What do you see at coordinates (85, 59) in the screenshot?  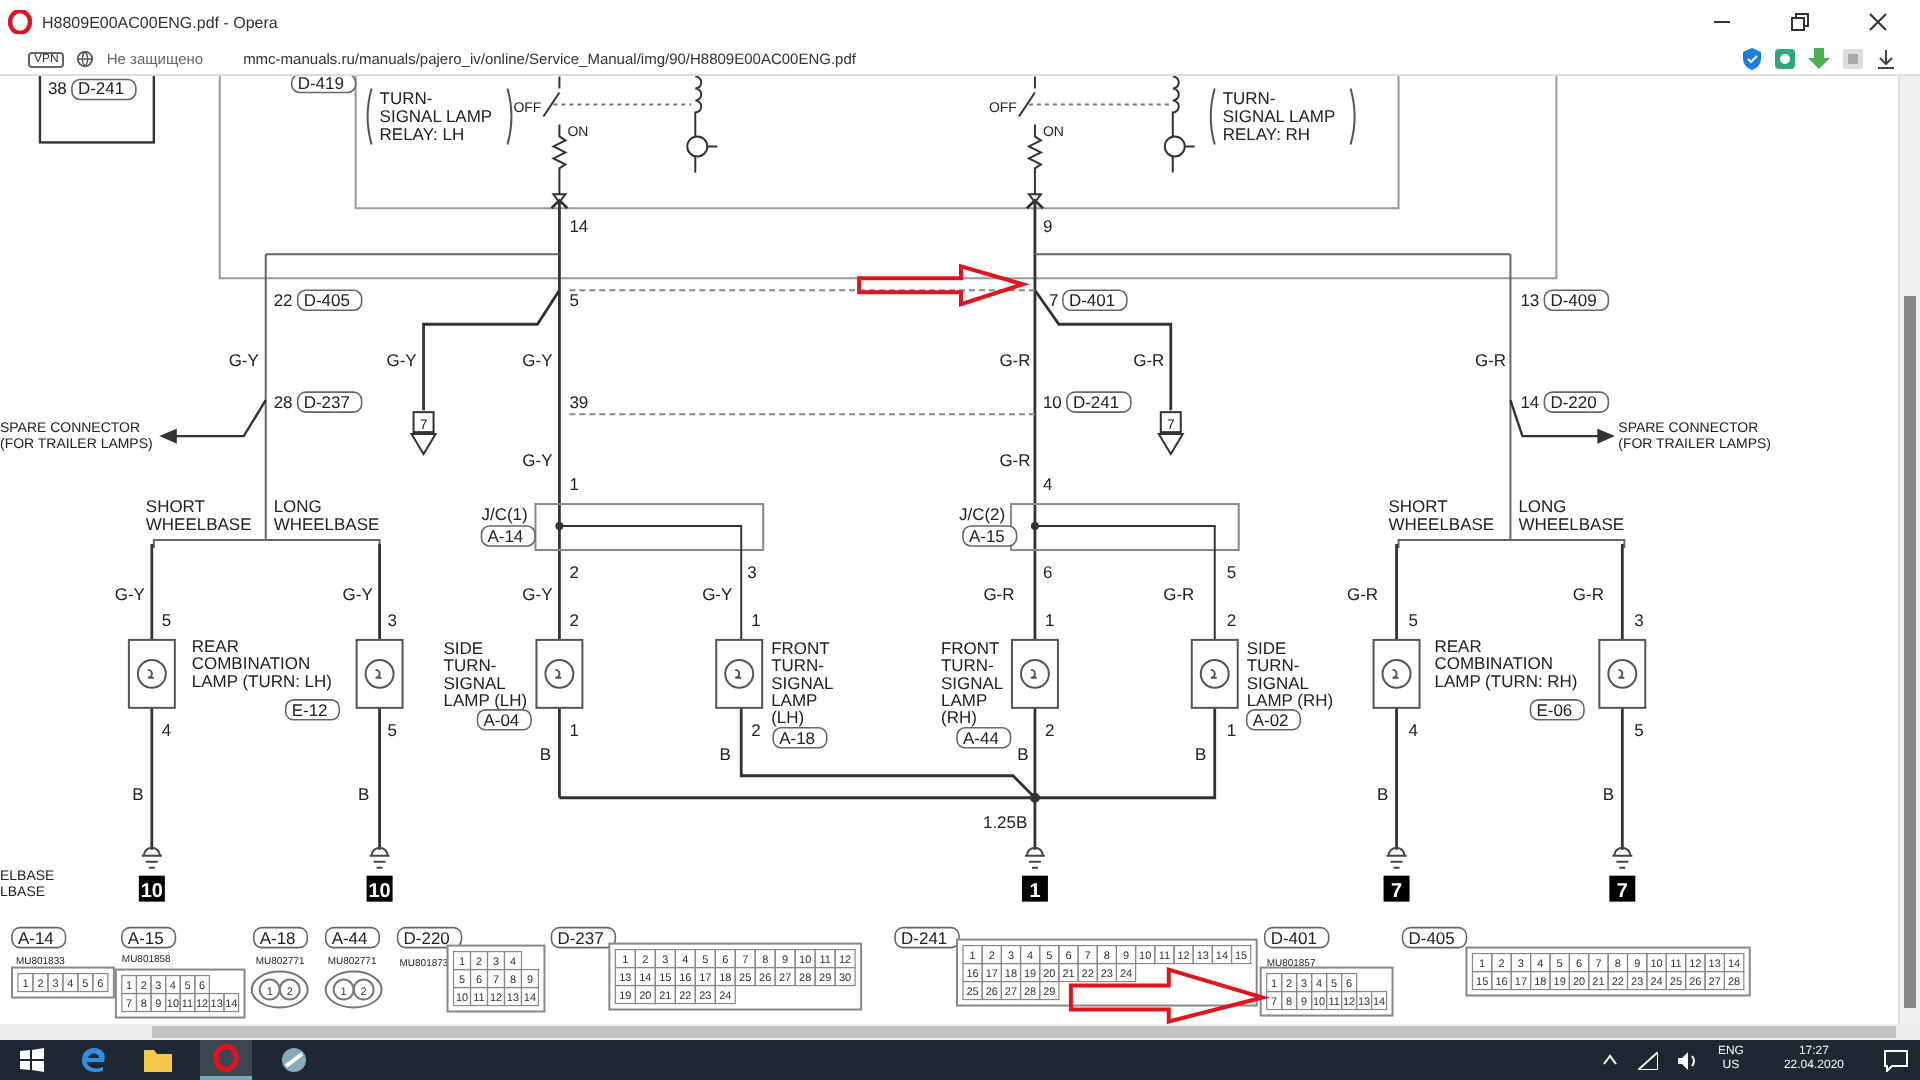 I see `globe-icon` at bounding box center [85, 59].